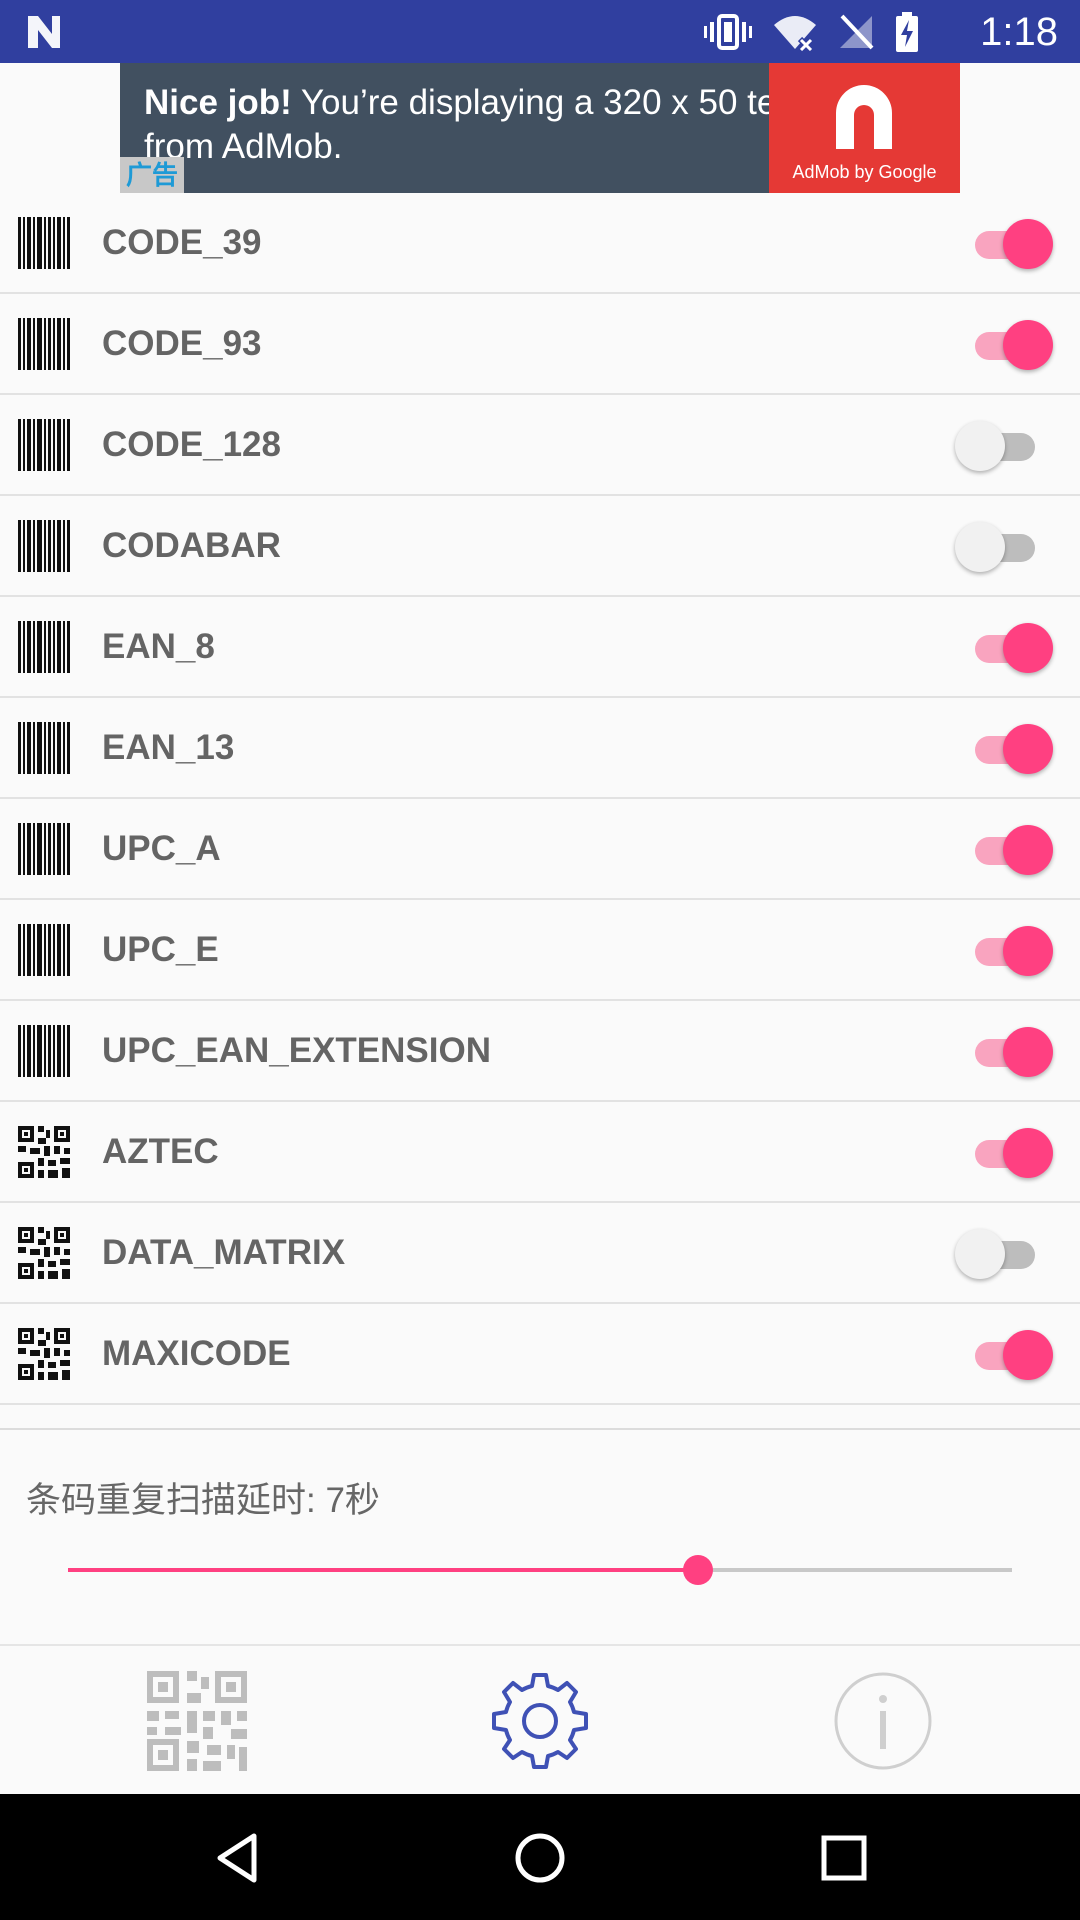 This screenshot has width=1080, height=1920. I want to click on slider-thumb, so click(697, 1570).